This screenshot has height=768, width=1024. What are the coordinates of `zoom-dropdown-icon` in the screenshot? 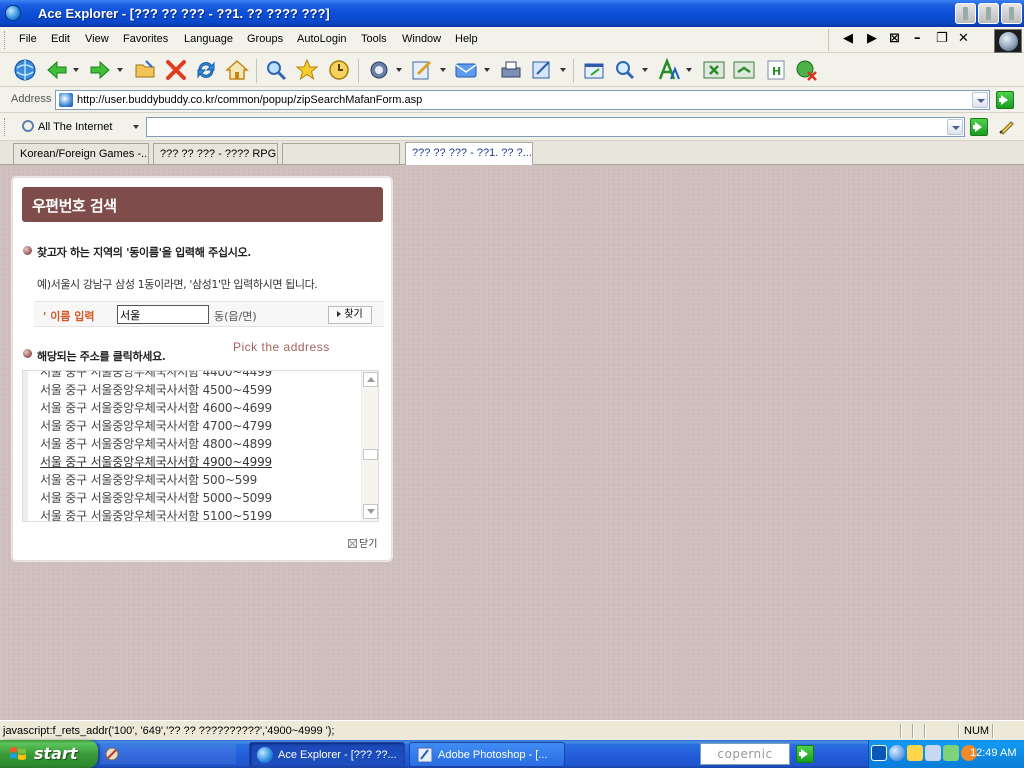 It's located at (645, 70).